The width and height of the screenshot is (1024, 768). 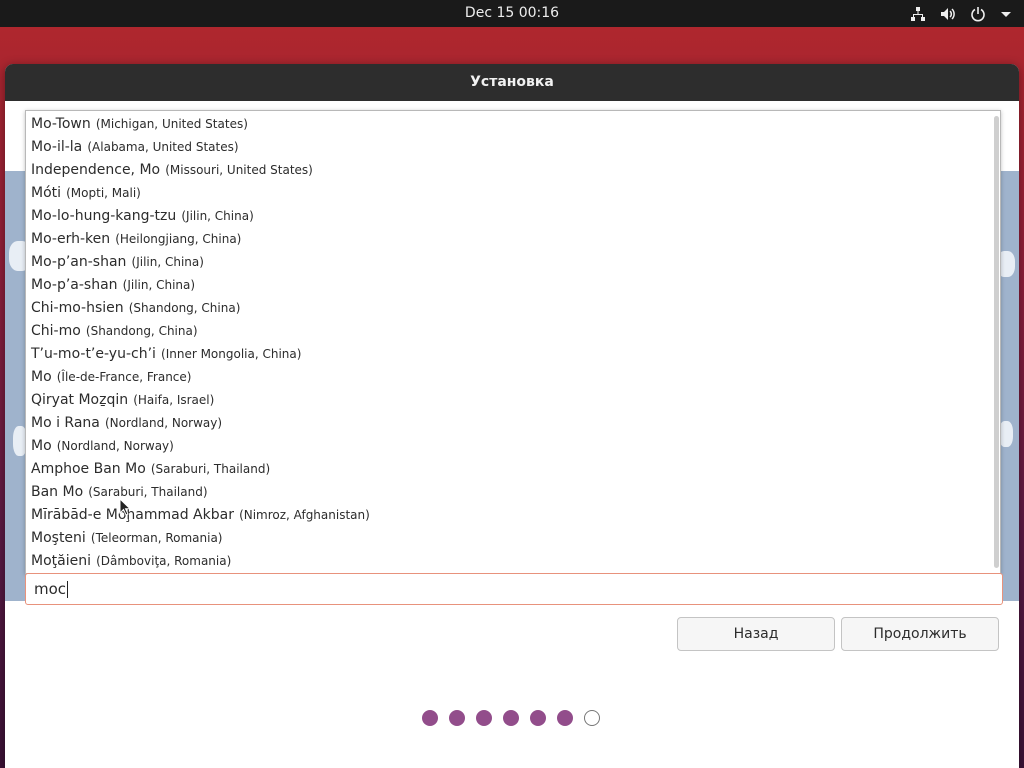 I want to click on suggestion-item: Moţăieni (Dâmboviţa, Romania), so click(x=513, y=559).